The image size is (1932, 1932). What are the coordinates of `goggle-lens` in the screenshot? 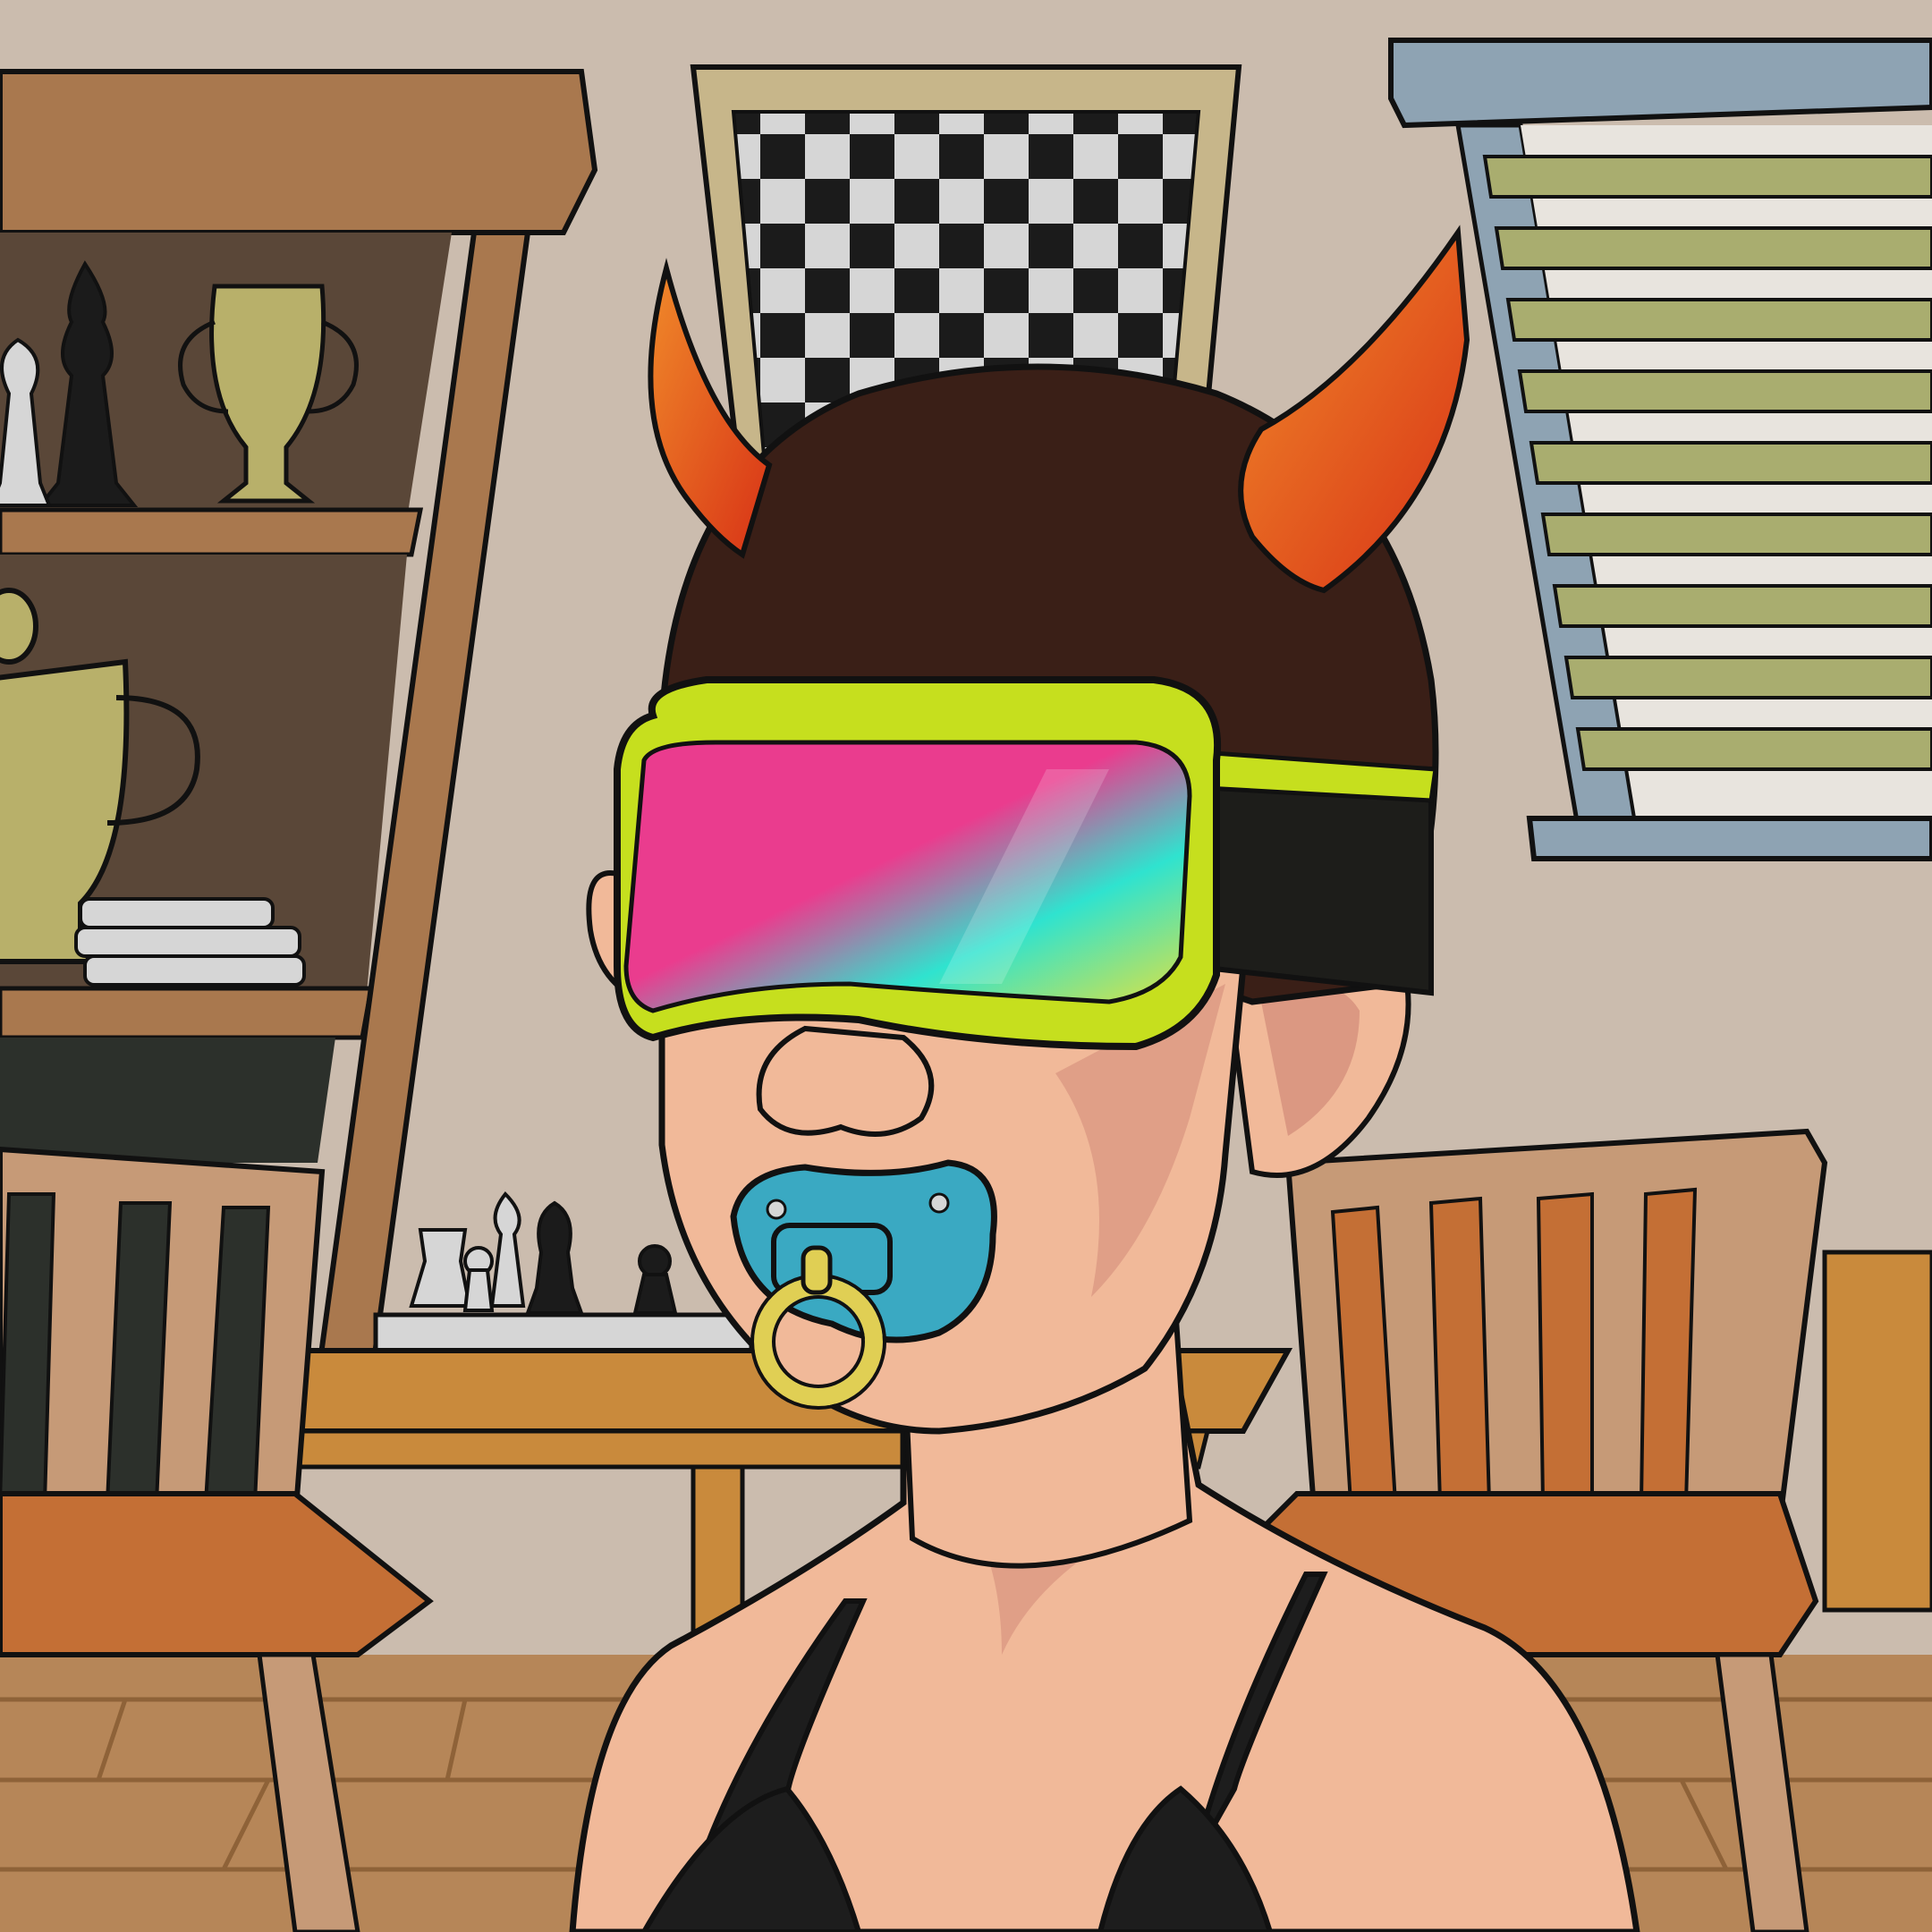 It's located at (907, 876).